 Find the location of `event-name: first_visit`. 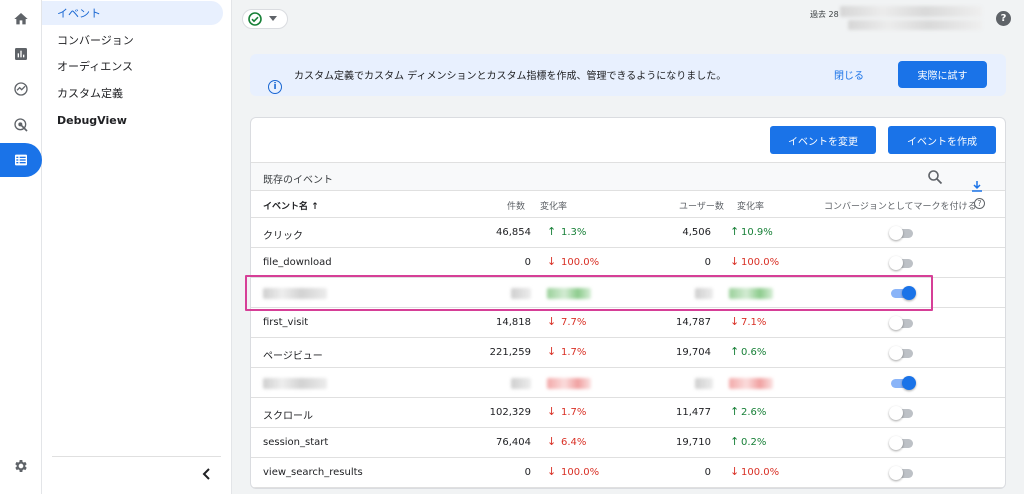

event-name: first_visit is located at coordinates (285, 322).